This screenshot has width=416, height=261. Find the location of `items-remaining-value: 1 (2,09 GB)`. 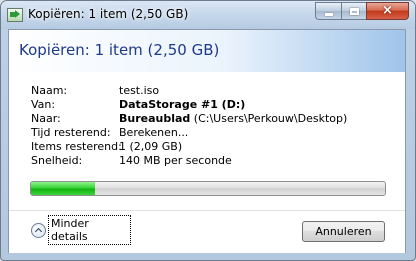

items-remaining-value: 1 (2,09 GB) is located at coordinates (151, 146).